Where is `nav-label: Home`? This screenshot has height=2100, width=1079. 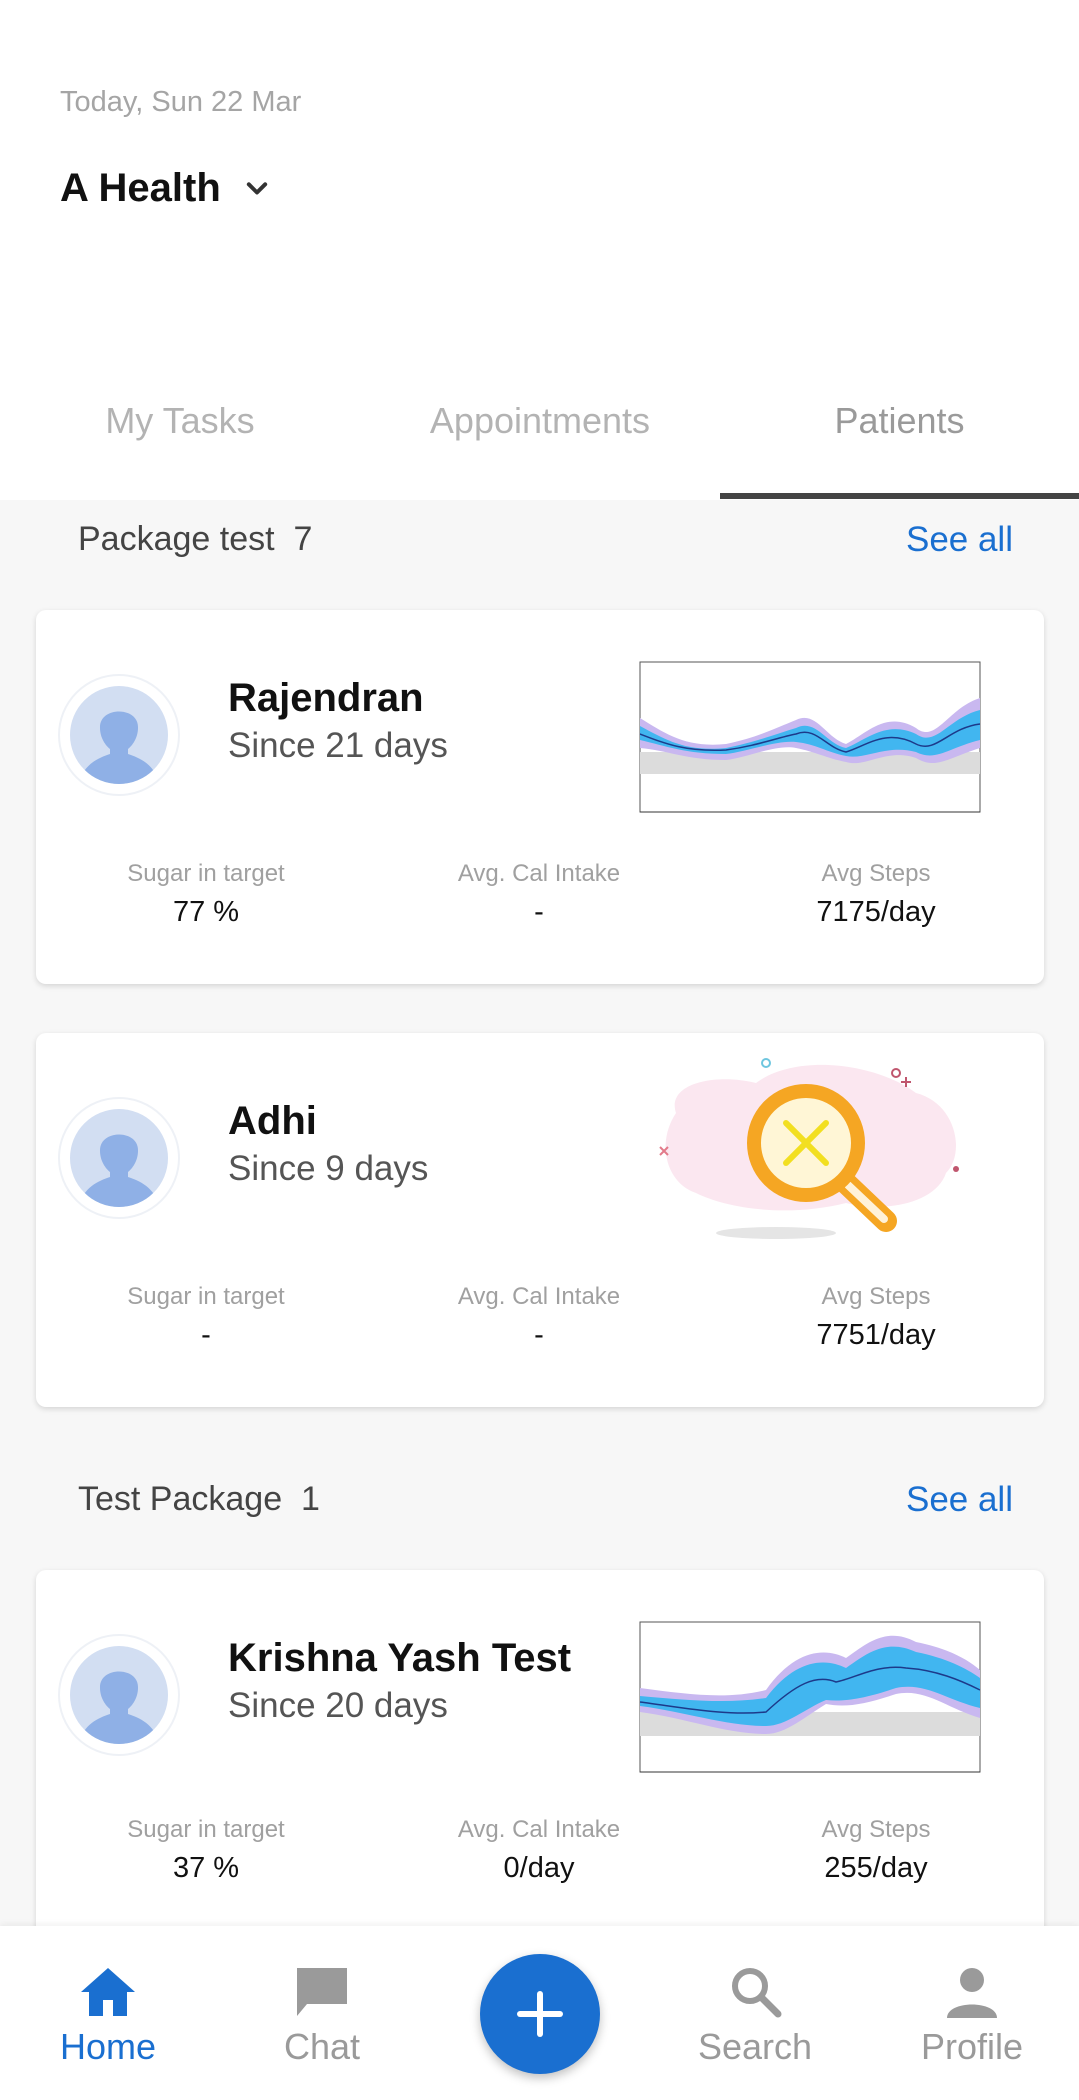 nav-label: Home is located at coordinates (108, 2046).